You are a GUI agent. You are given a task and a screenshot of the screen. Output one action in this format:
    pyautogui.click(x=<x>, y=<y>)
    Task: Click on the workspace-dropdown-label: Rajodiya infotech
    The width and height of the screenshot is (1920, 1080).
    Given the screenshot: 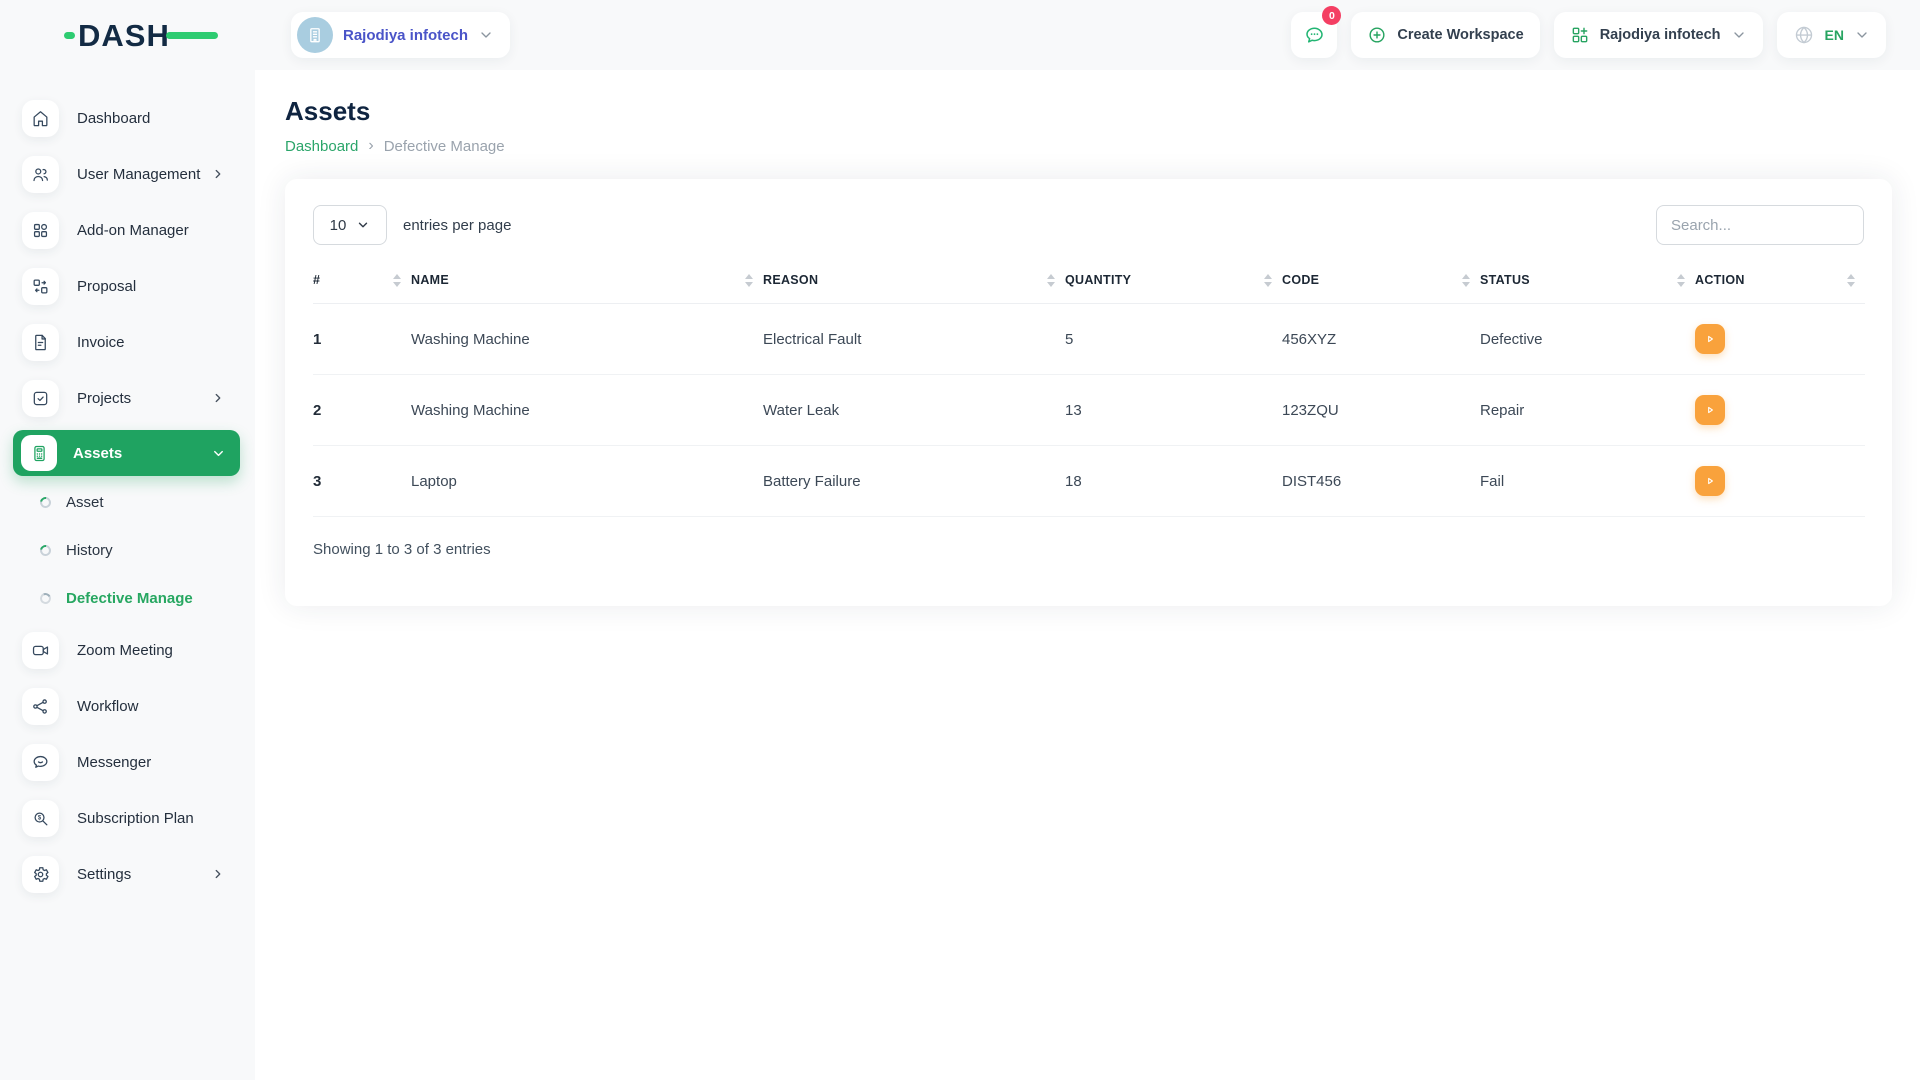 What is the action you would take?
    pyautogui.click(x=1660, y=35)
    